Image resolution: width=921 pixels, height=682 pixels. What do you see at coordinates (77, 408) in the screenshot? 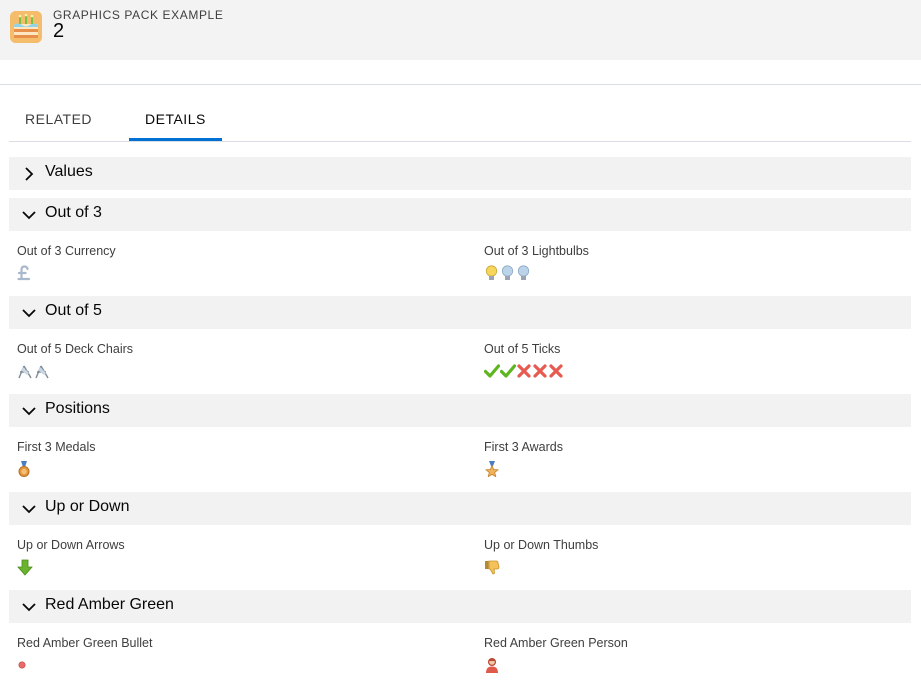
I see `section-title: Positions` at bounding box center [77, 408].